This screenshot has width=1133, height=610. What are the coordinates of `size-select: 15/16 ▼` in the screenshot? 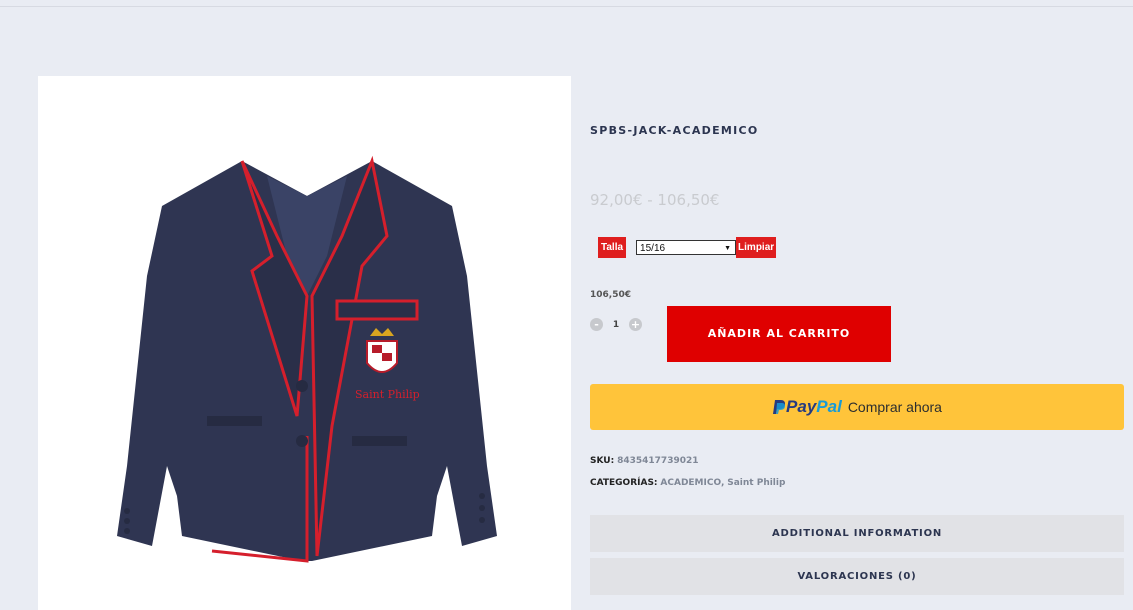 It's located at (686, 247).